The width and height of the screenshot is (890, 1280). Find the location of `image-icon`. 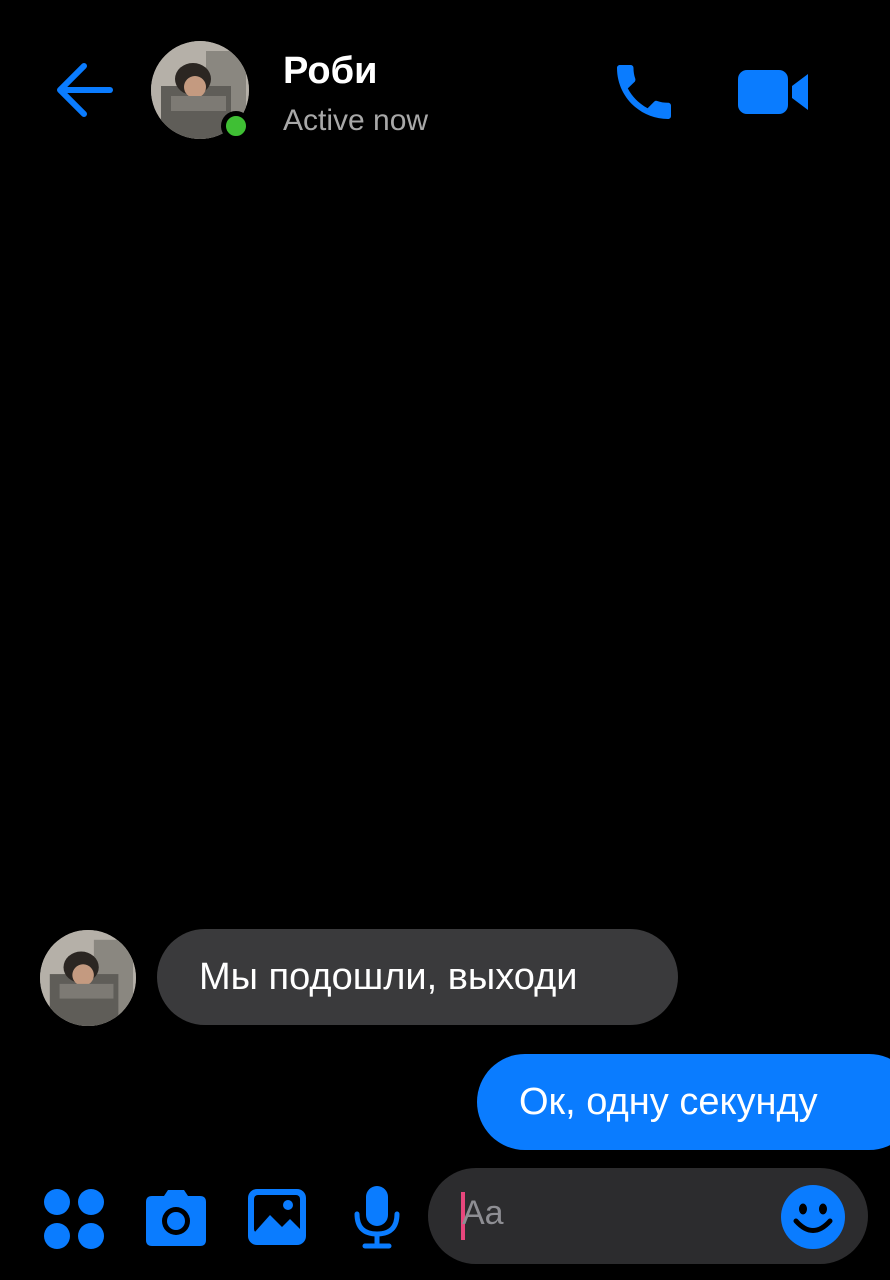

image-icon is located at coordinates (277, 1217).